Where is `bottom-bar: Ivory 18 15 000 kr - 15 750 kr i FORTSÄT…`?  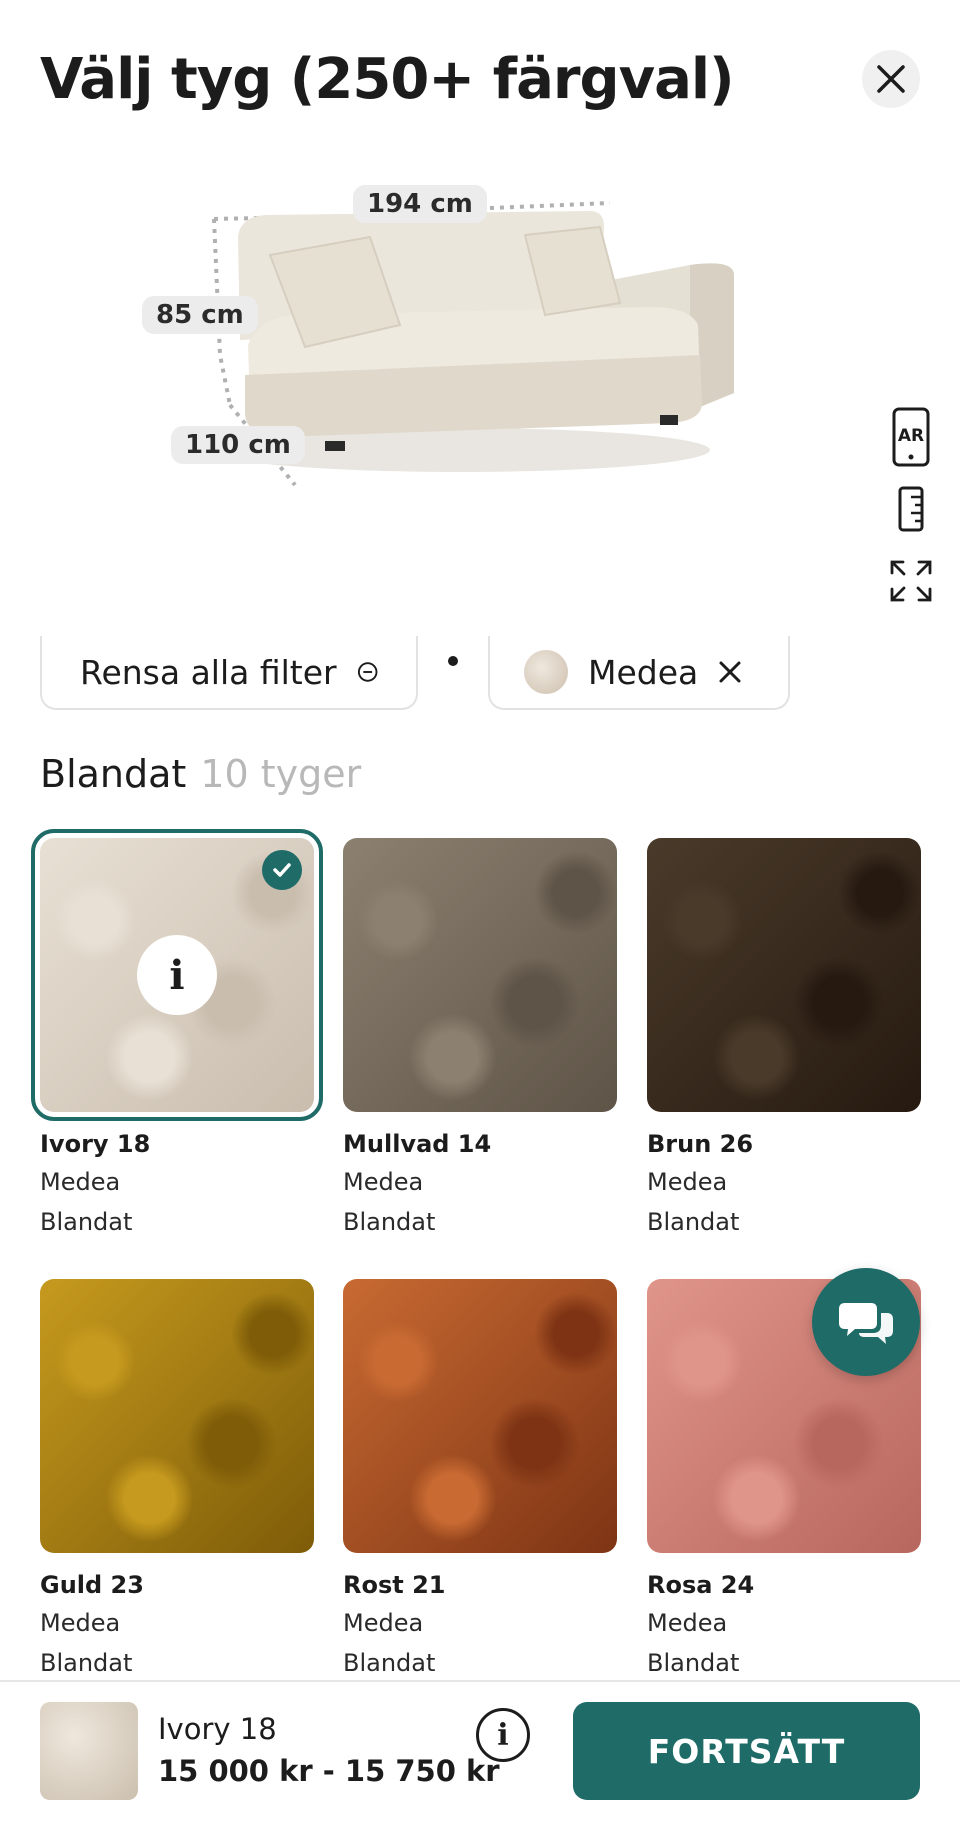 bottom-bar: Ivory 18 15 000 kr - 15 750 kr i FORTSÄT… is located at coordinates (480, 1759).